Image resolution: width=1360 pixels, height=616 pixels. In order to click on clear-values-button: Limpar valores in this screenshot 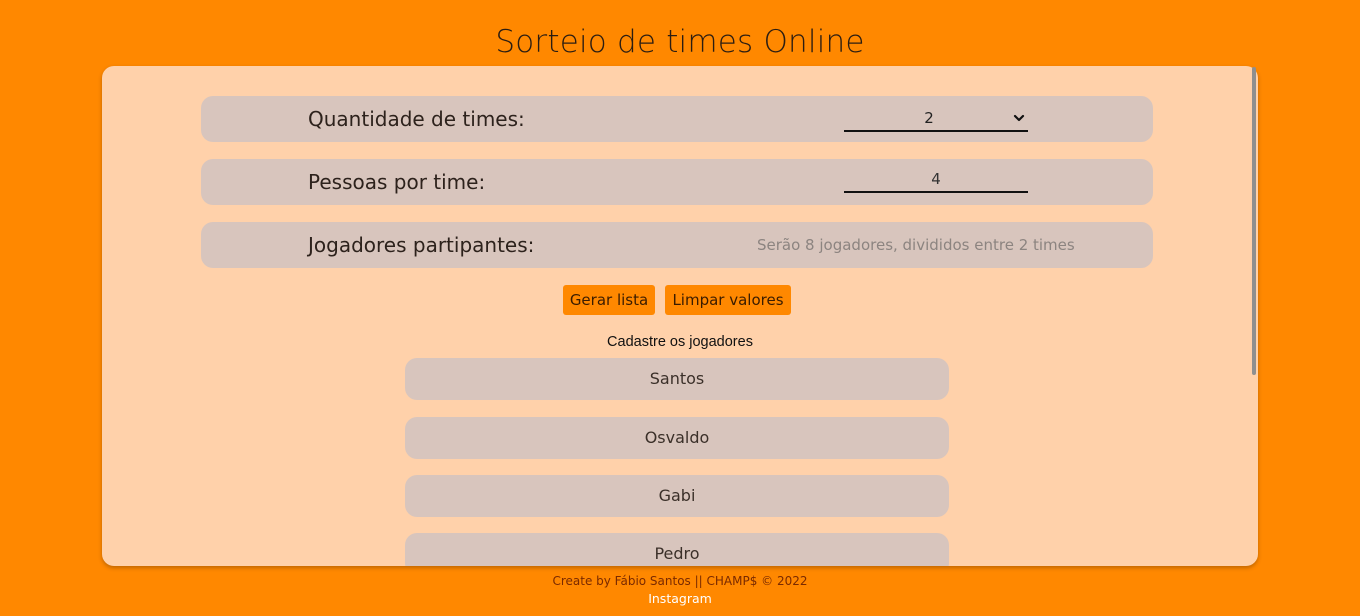, I will do `click(728, 300)`.